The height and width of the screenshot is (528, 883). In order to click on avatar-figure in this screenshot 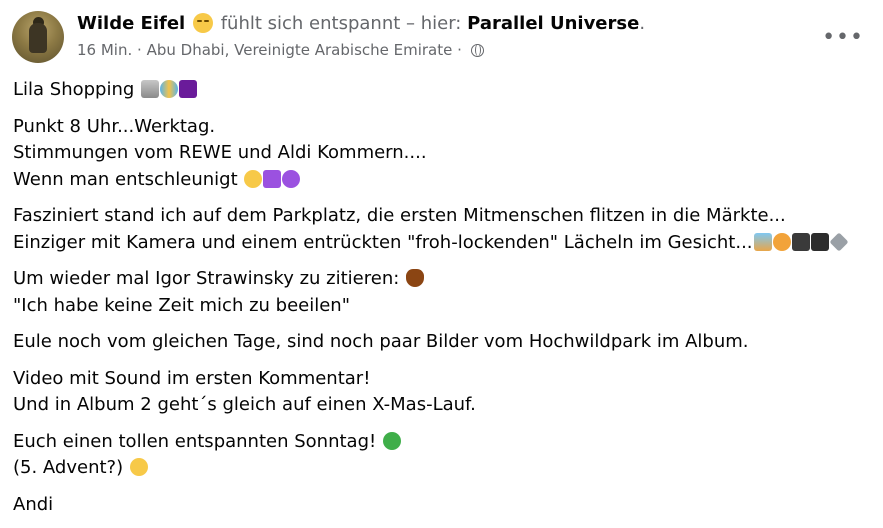, I will do `click(38, 38)`.